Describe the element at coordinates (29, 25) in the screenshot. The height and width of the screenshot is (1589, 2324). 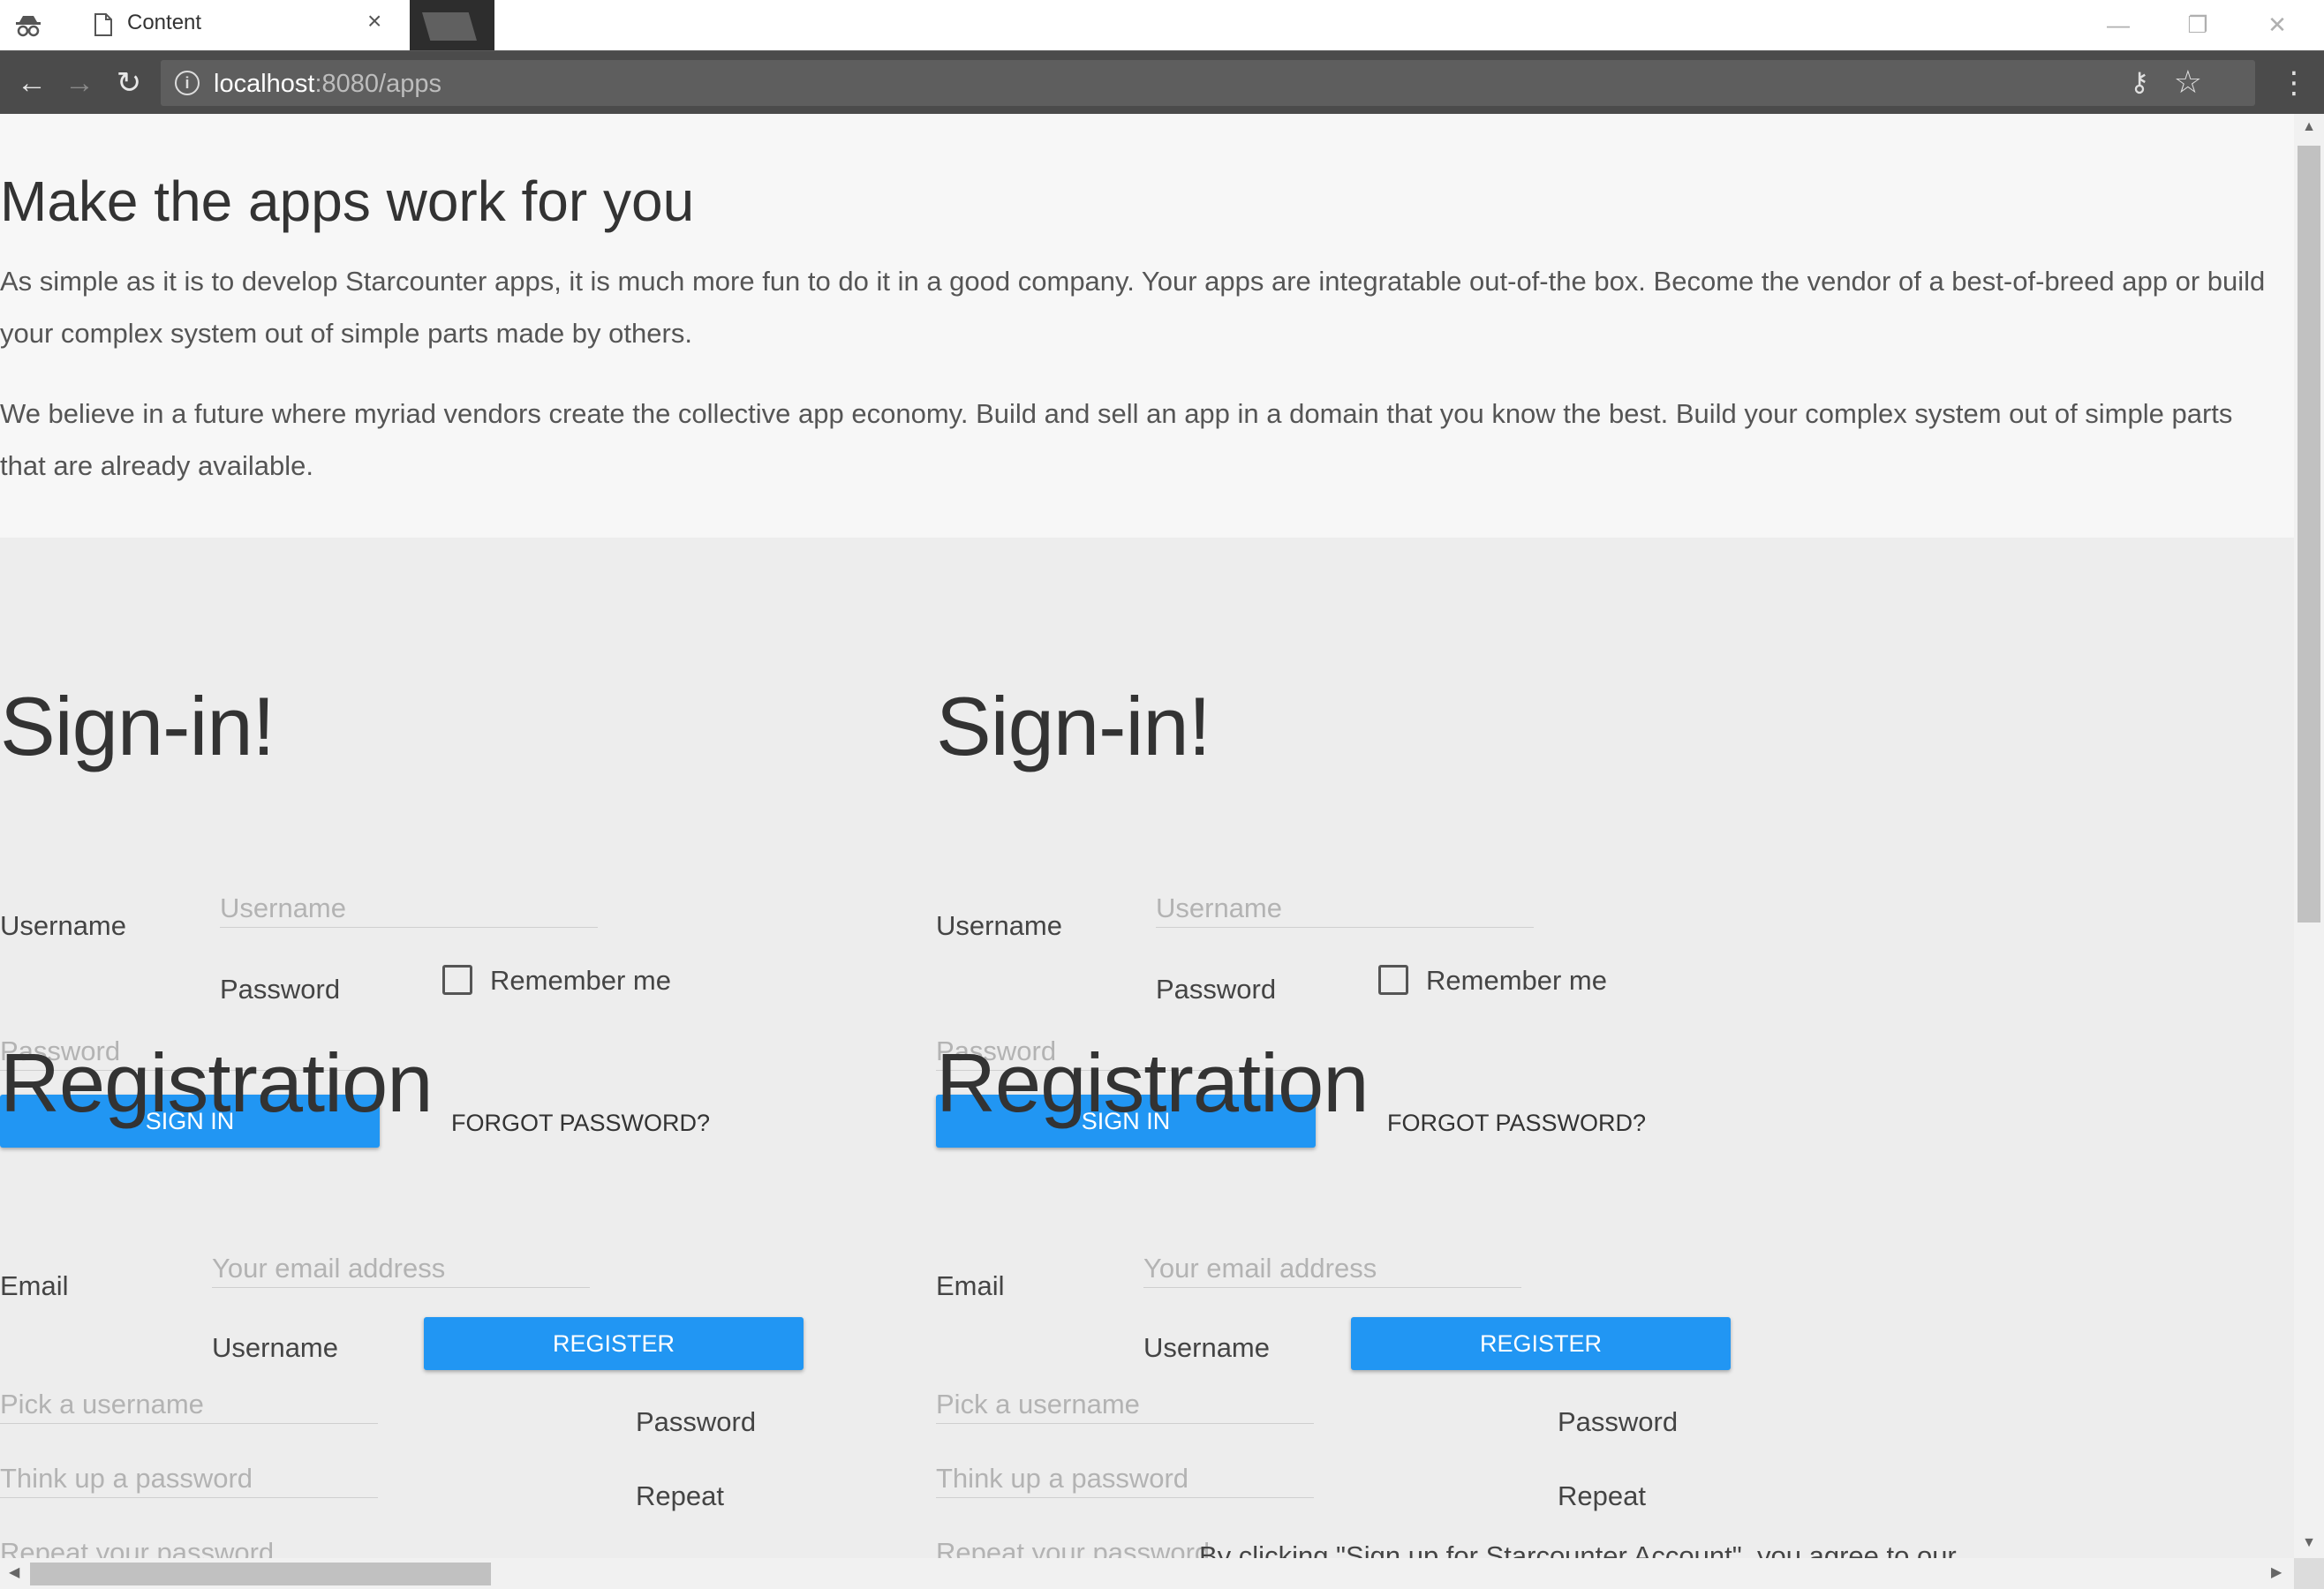
I see `incognito-icon` at that location.